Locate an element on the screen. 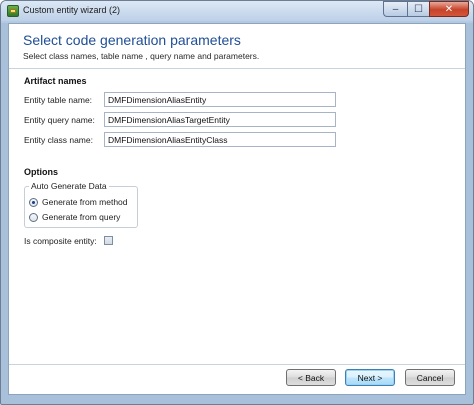 The height and width of the screenshot is (405, 474). maximize-button: ☐ is located at coordinates (418, 9).